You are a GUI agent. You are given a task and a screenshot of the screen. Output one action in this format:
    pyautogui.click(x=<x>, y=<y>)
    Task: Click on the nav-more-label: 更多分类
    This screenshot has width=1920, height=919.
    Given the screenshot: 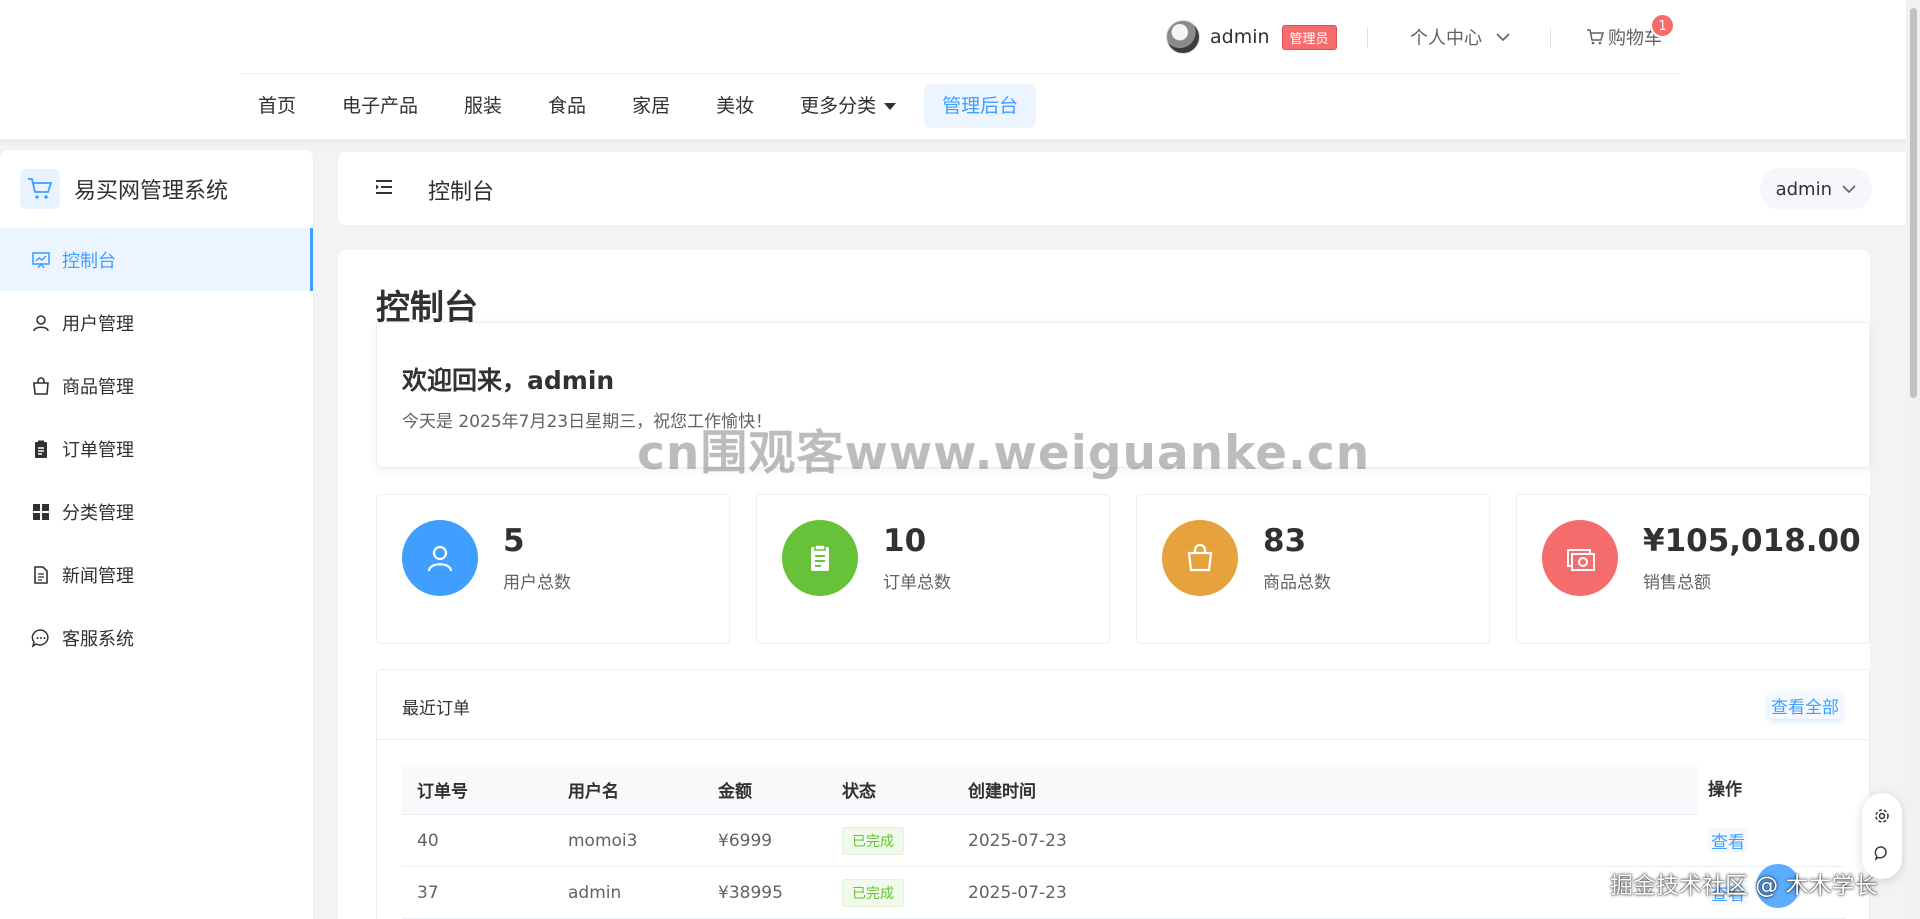 What is the action you would take?
    pyautogui.click(x=838, y=106)
    